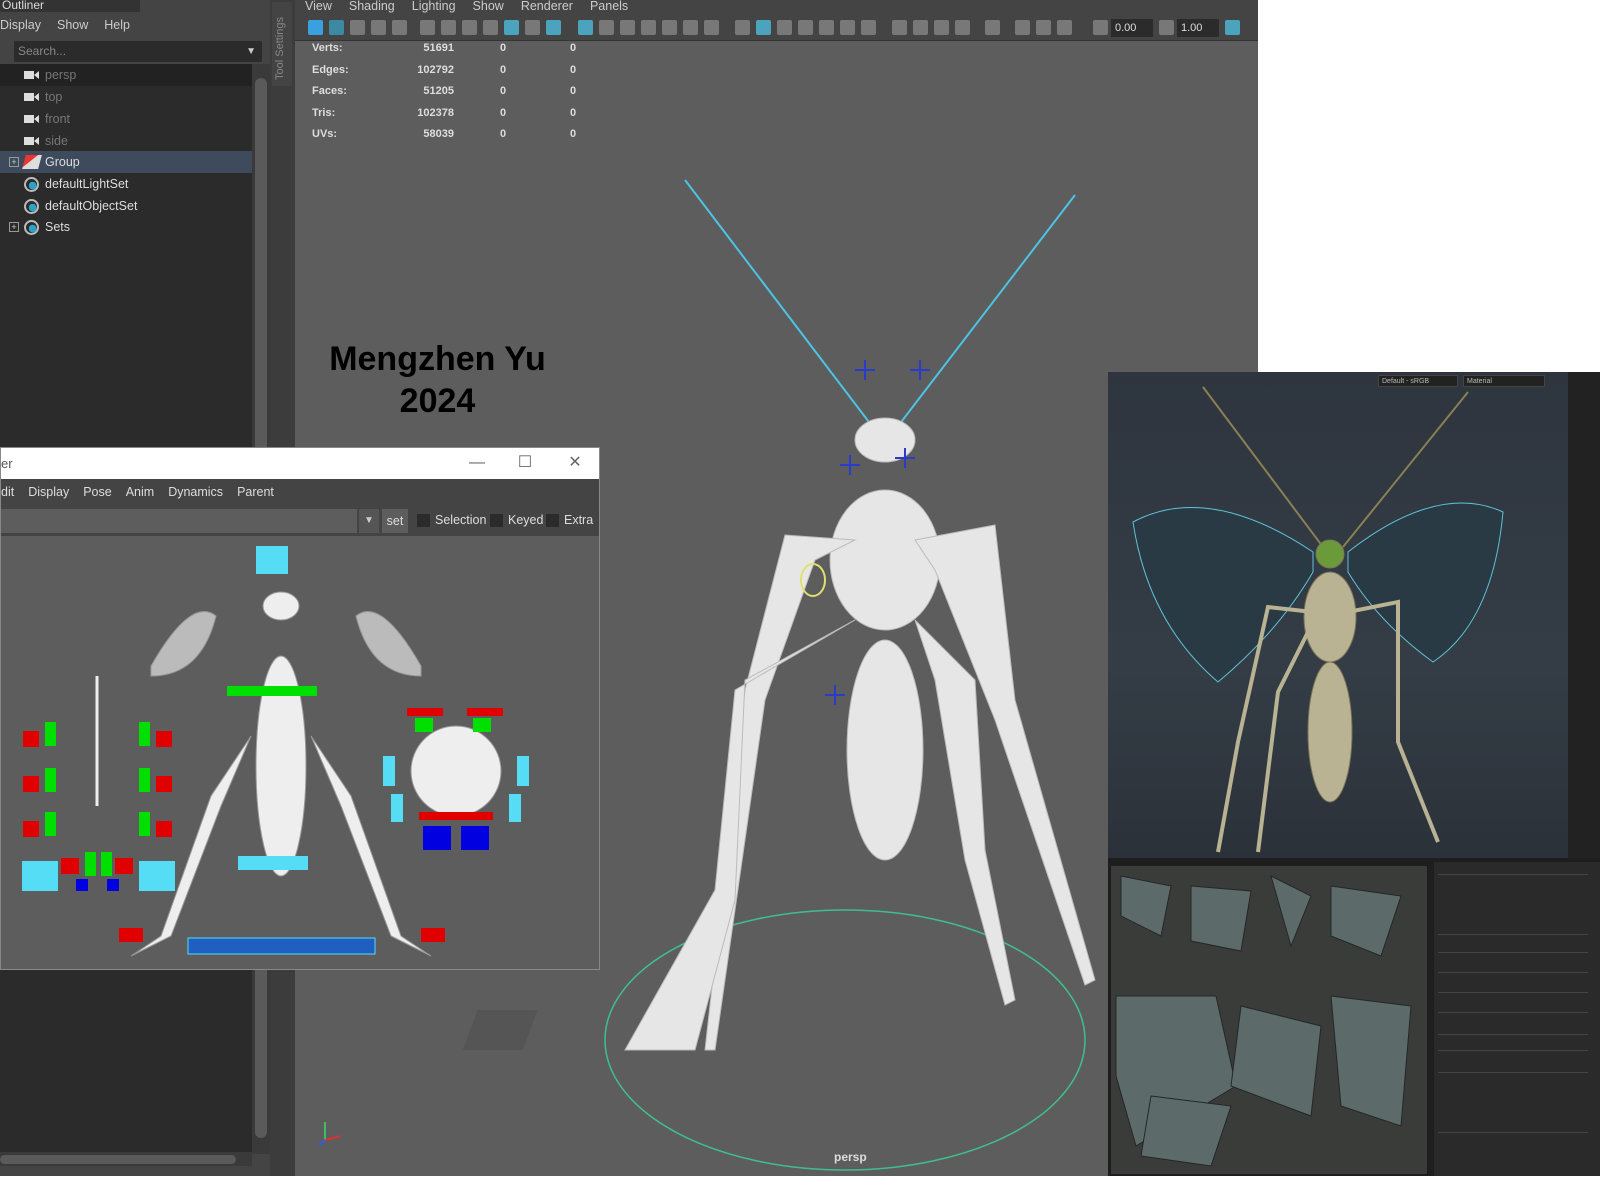 The height and width of the screenshot is (1200, 1600). I want to click on maximize-icon: ☐, so click(525, 463).